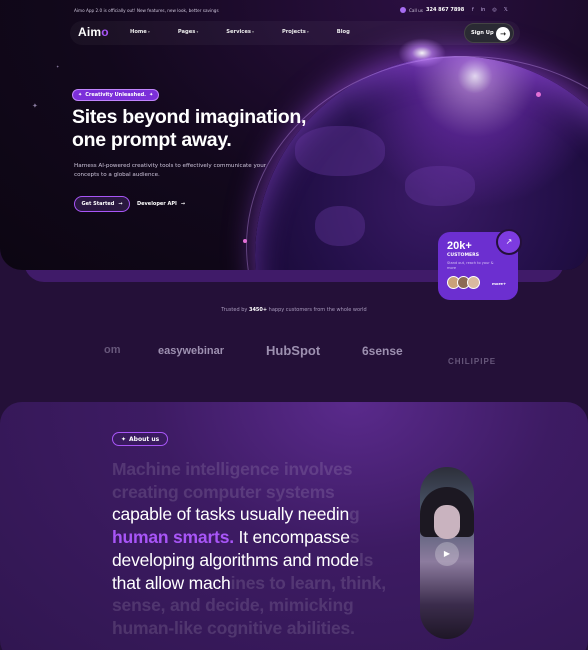  Describe the element at coordinates (366, 559) in the screenshot. I see `faded-text: ls` at that location.